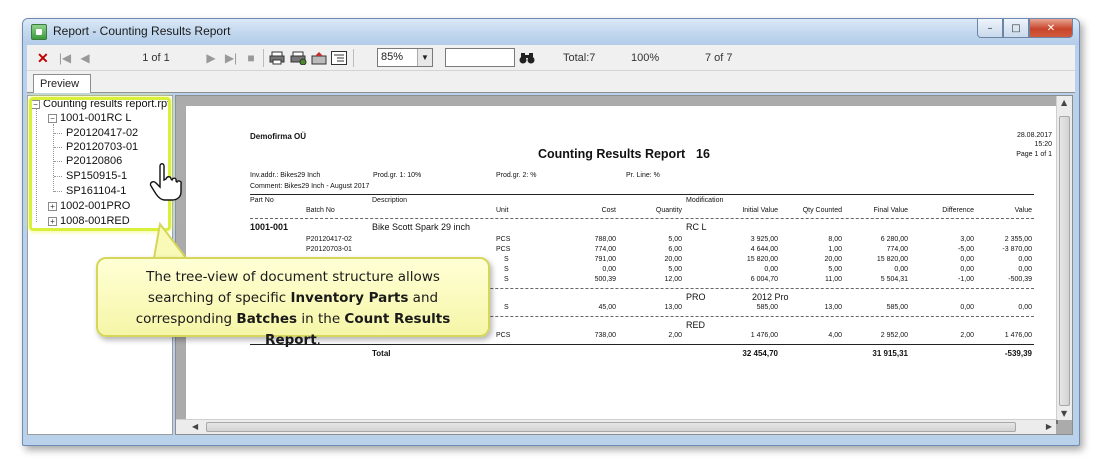 The width and height of the screenshot is (1102, 469). Describe the element at coordinates (760, 353) in the screenshot. I see `total-initial: 32 454,70` at that location.